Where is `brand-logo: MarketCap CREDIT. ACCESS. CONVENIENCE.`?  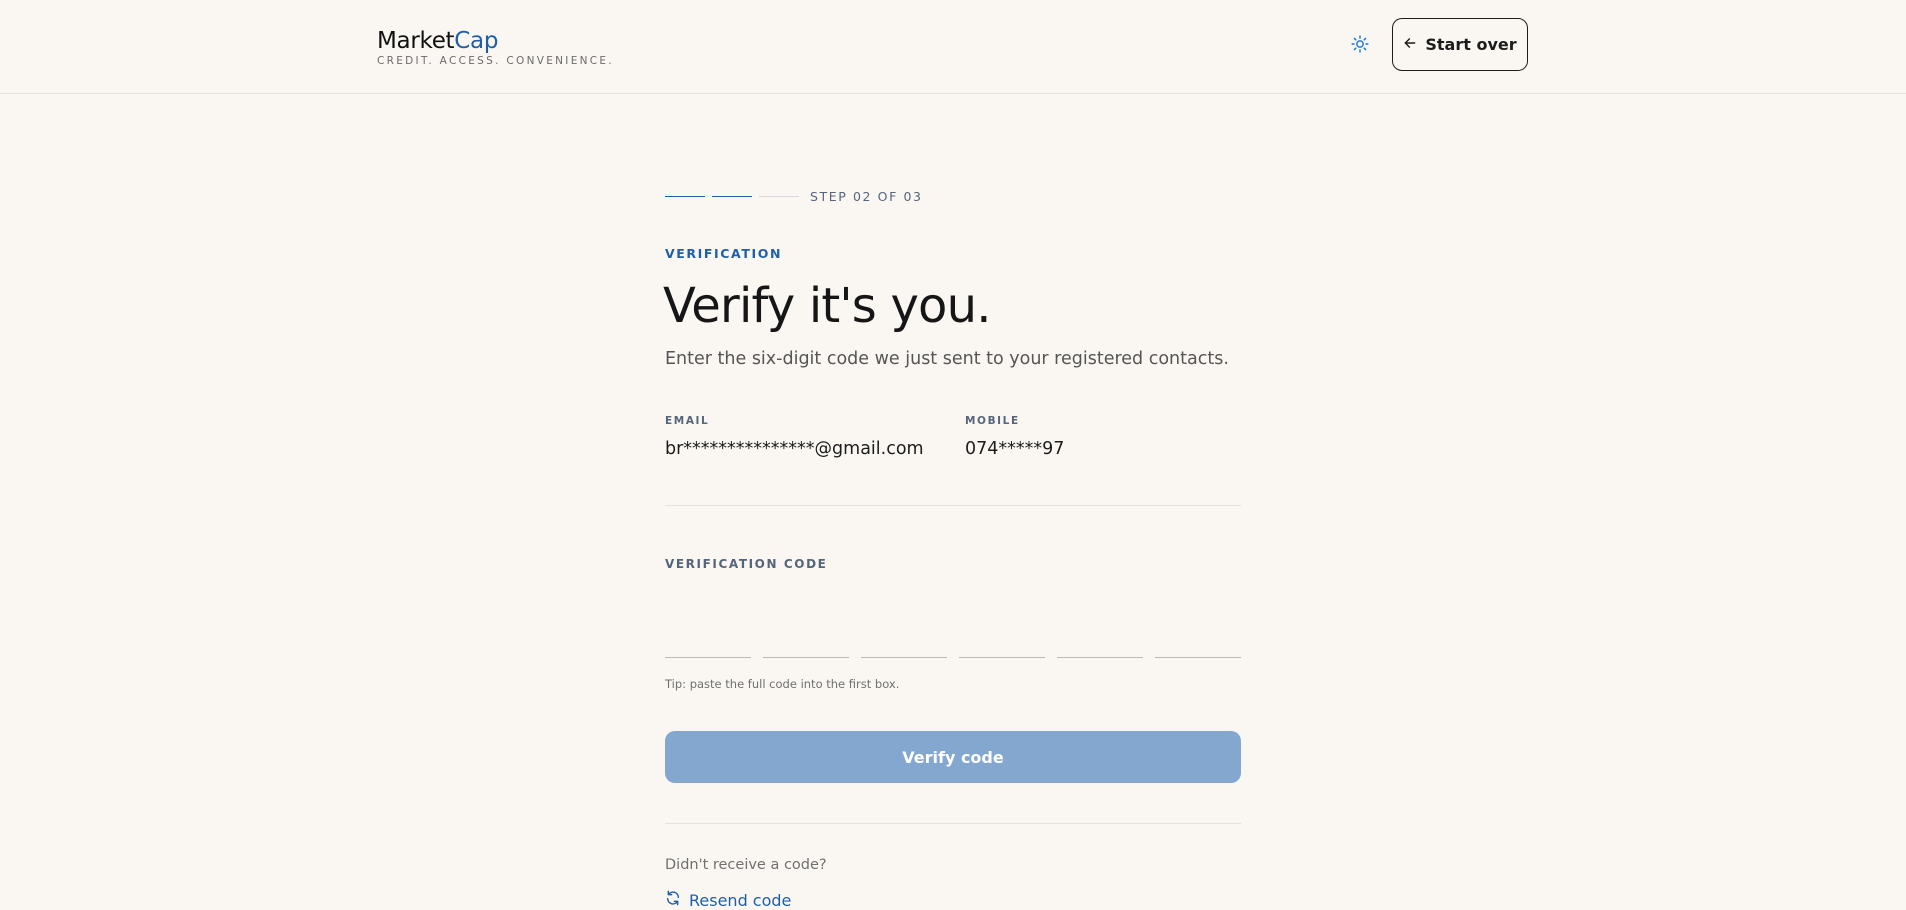
brand-logo: MarketCap CREDIT. ACCESS. CONVENIENCE. is located at coordinates (495, 47).